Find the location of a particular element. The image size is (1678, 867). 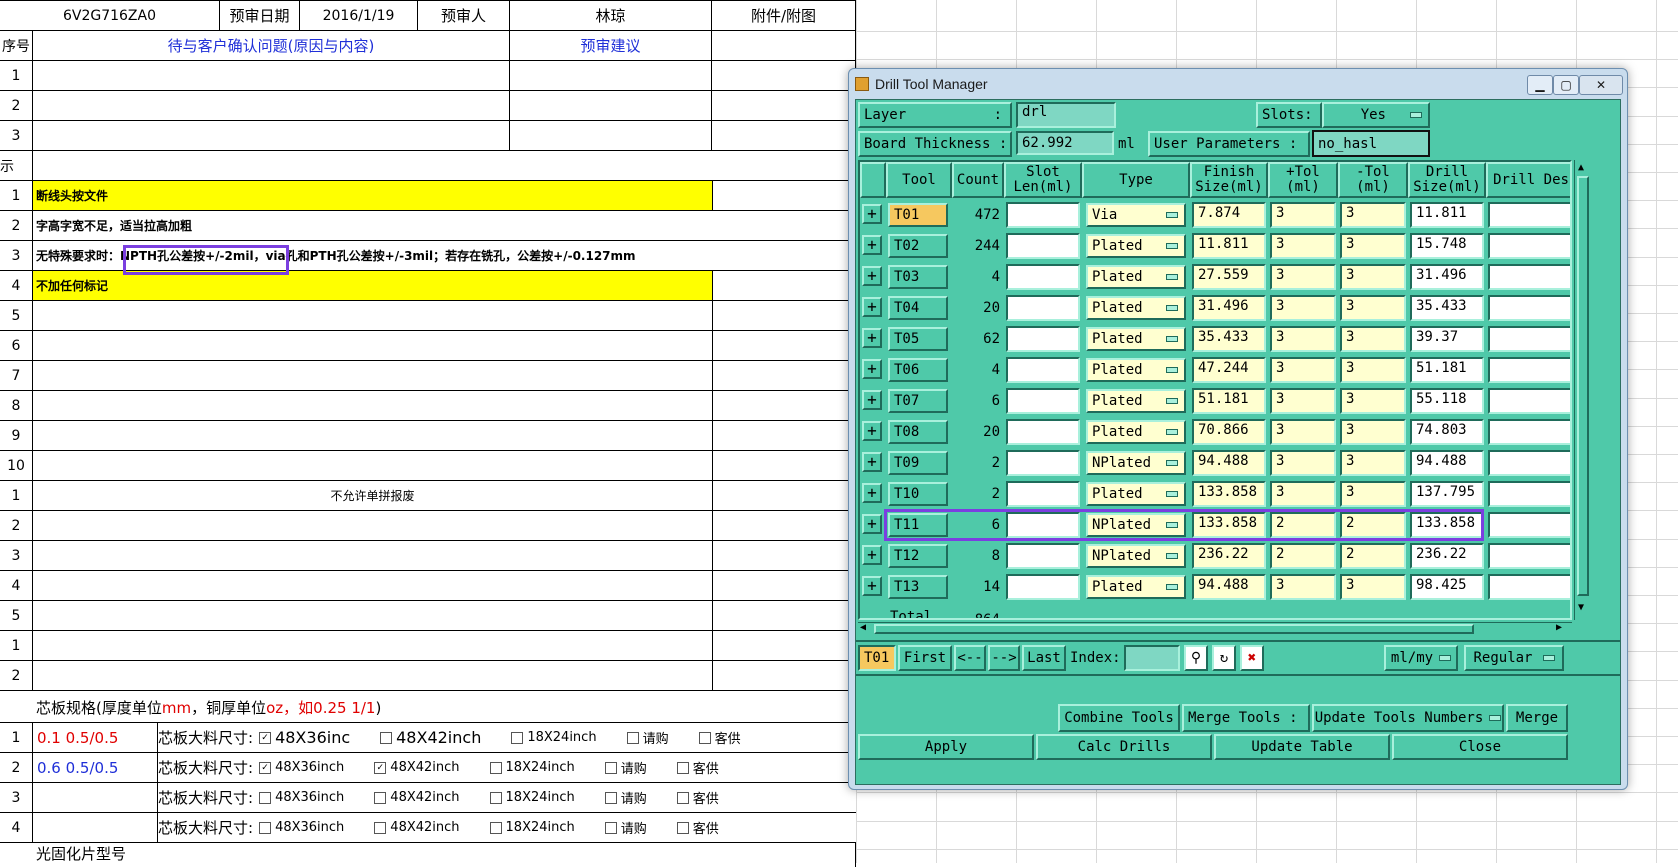

column-header: +Tol (ml) is located at coordinates (1303, 180).